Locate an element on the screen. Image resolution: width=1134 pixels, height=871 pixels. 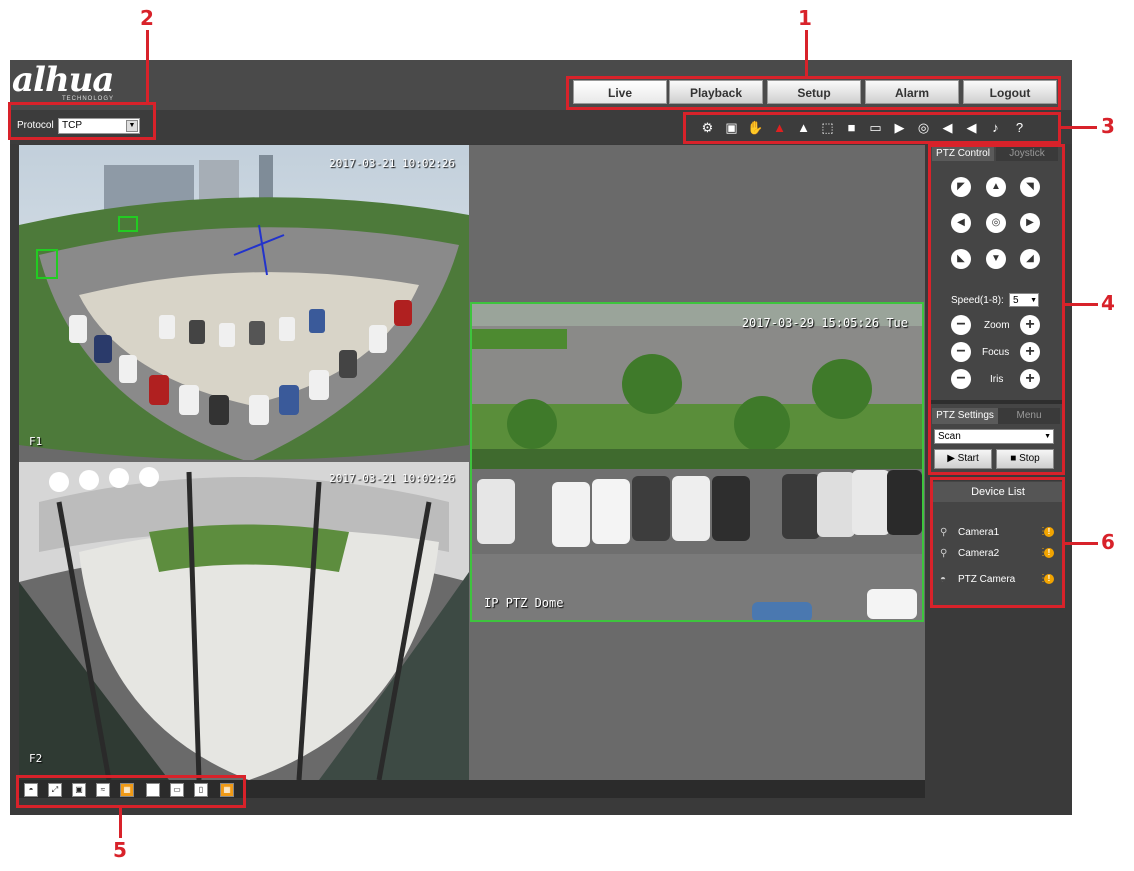
ch2-label: F2 is located at coordinates (36, 758).